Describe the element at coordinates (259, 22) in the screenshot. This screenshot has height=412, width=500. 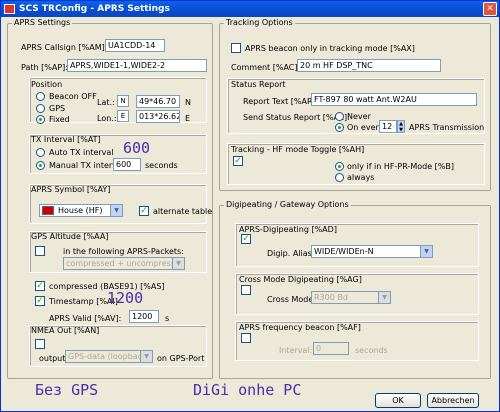
I see `tracking-options-caption: Tracking Options` at that location.